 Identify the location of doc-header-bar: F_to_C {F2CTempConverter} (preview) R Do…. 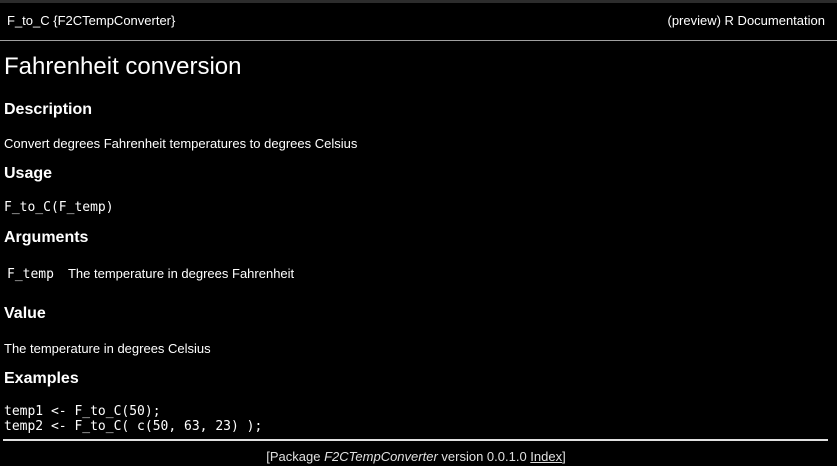
(418, 22).